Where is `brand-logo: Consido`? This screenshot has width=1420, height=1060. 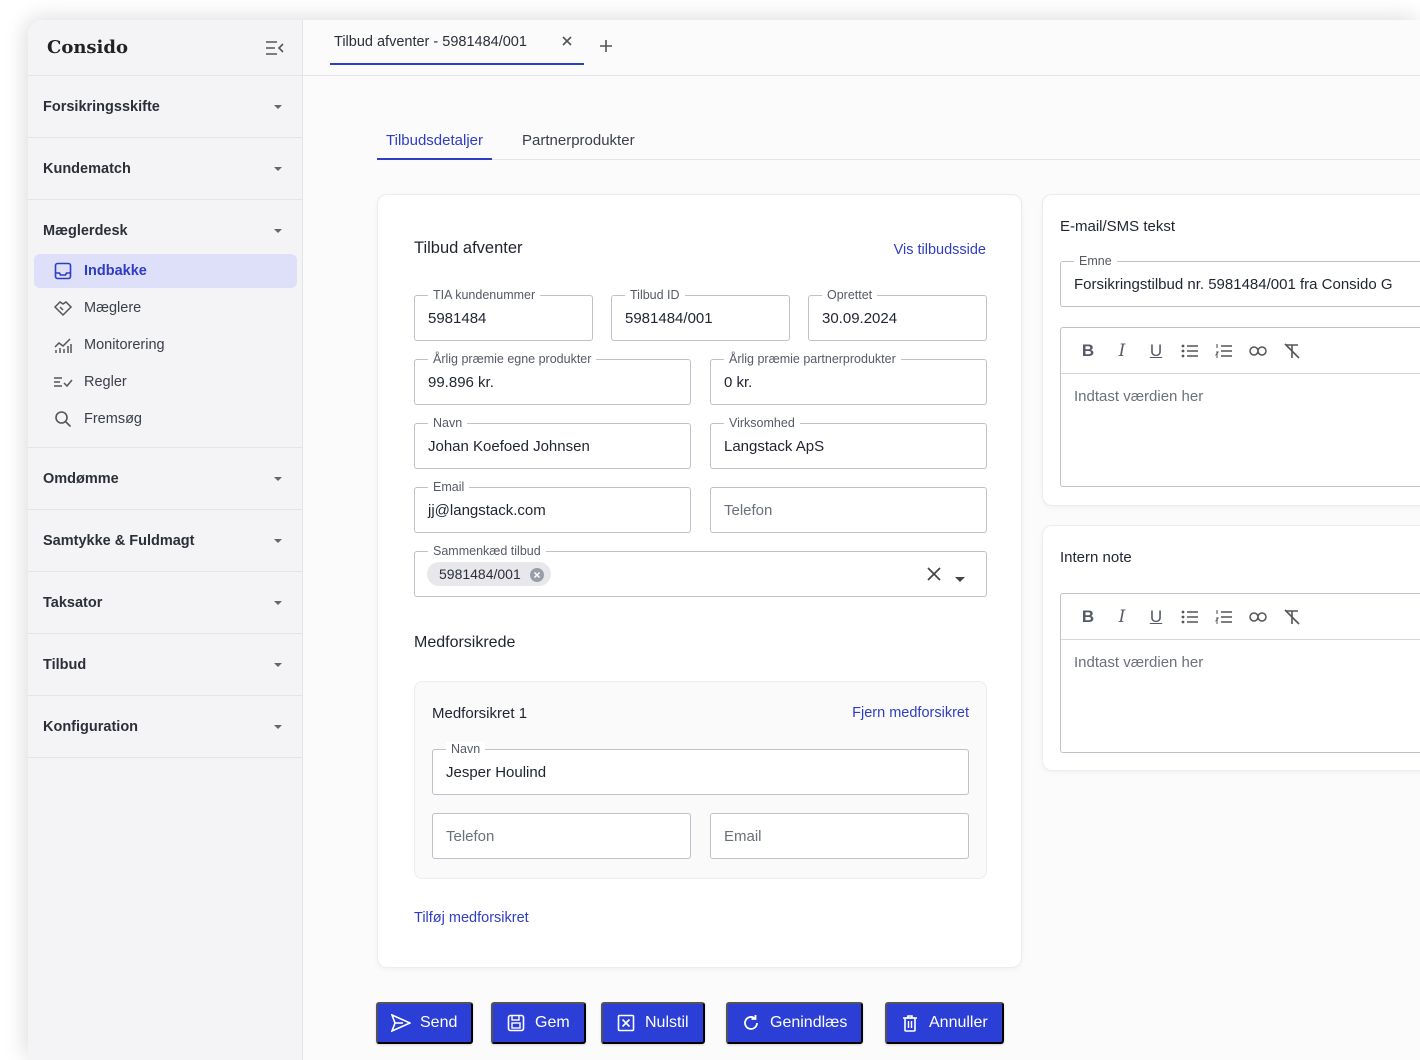
brand-logo: Consido is located at coordinates (87, 47).